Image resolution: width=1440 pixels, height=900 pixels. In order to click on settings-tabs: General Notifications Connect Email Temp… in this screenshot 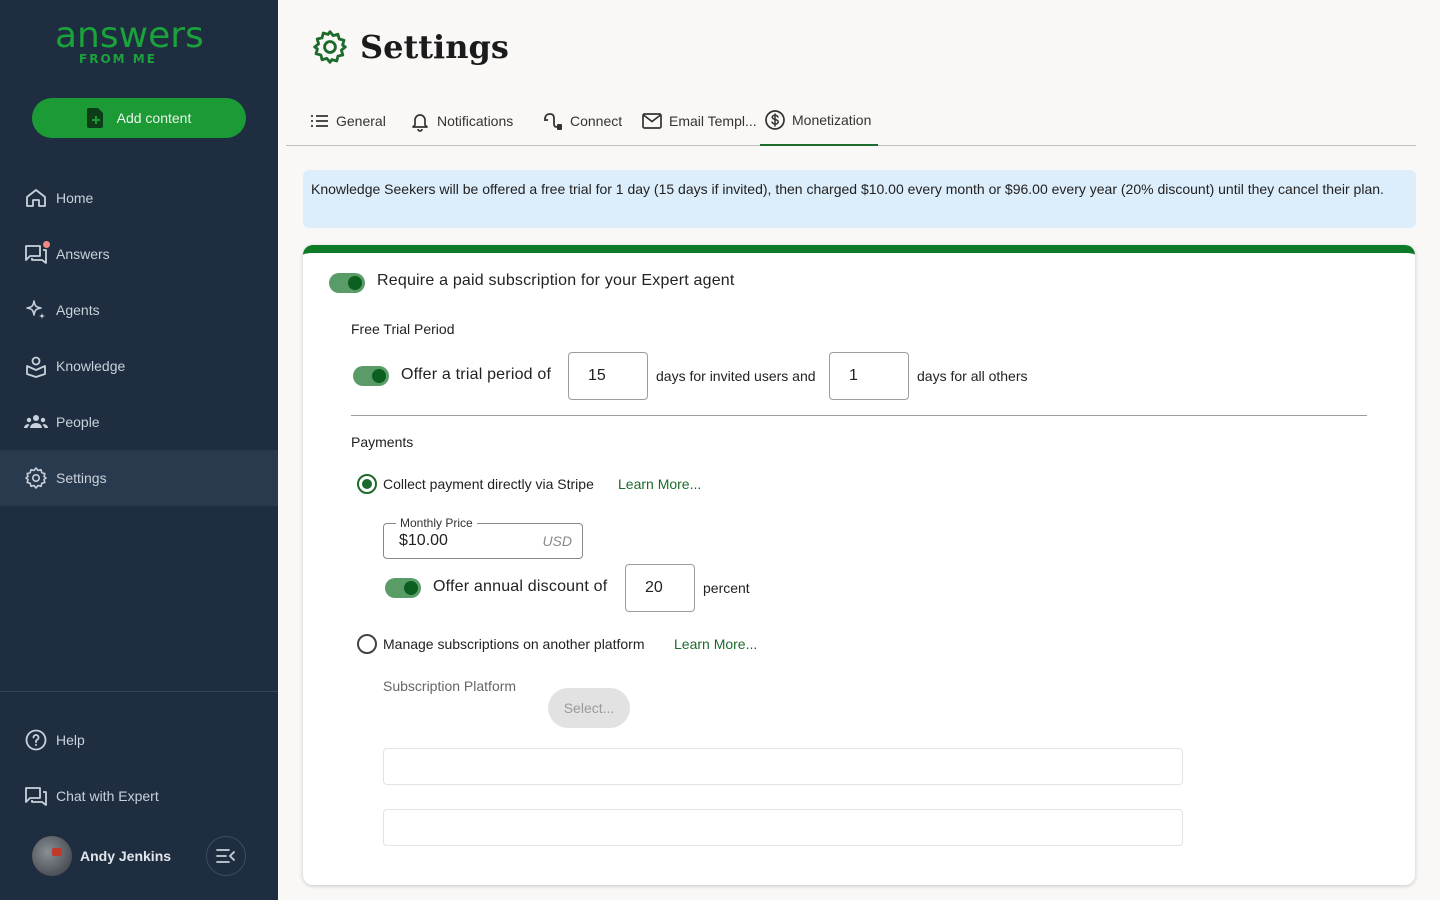, I will do `click(851, 121)`.